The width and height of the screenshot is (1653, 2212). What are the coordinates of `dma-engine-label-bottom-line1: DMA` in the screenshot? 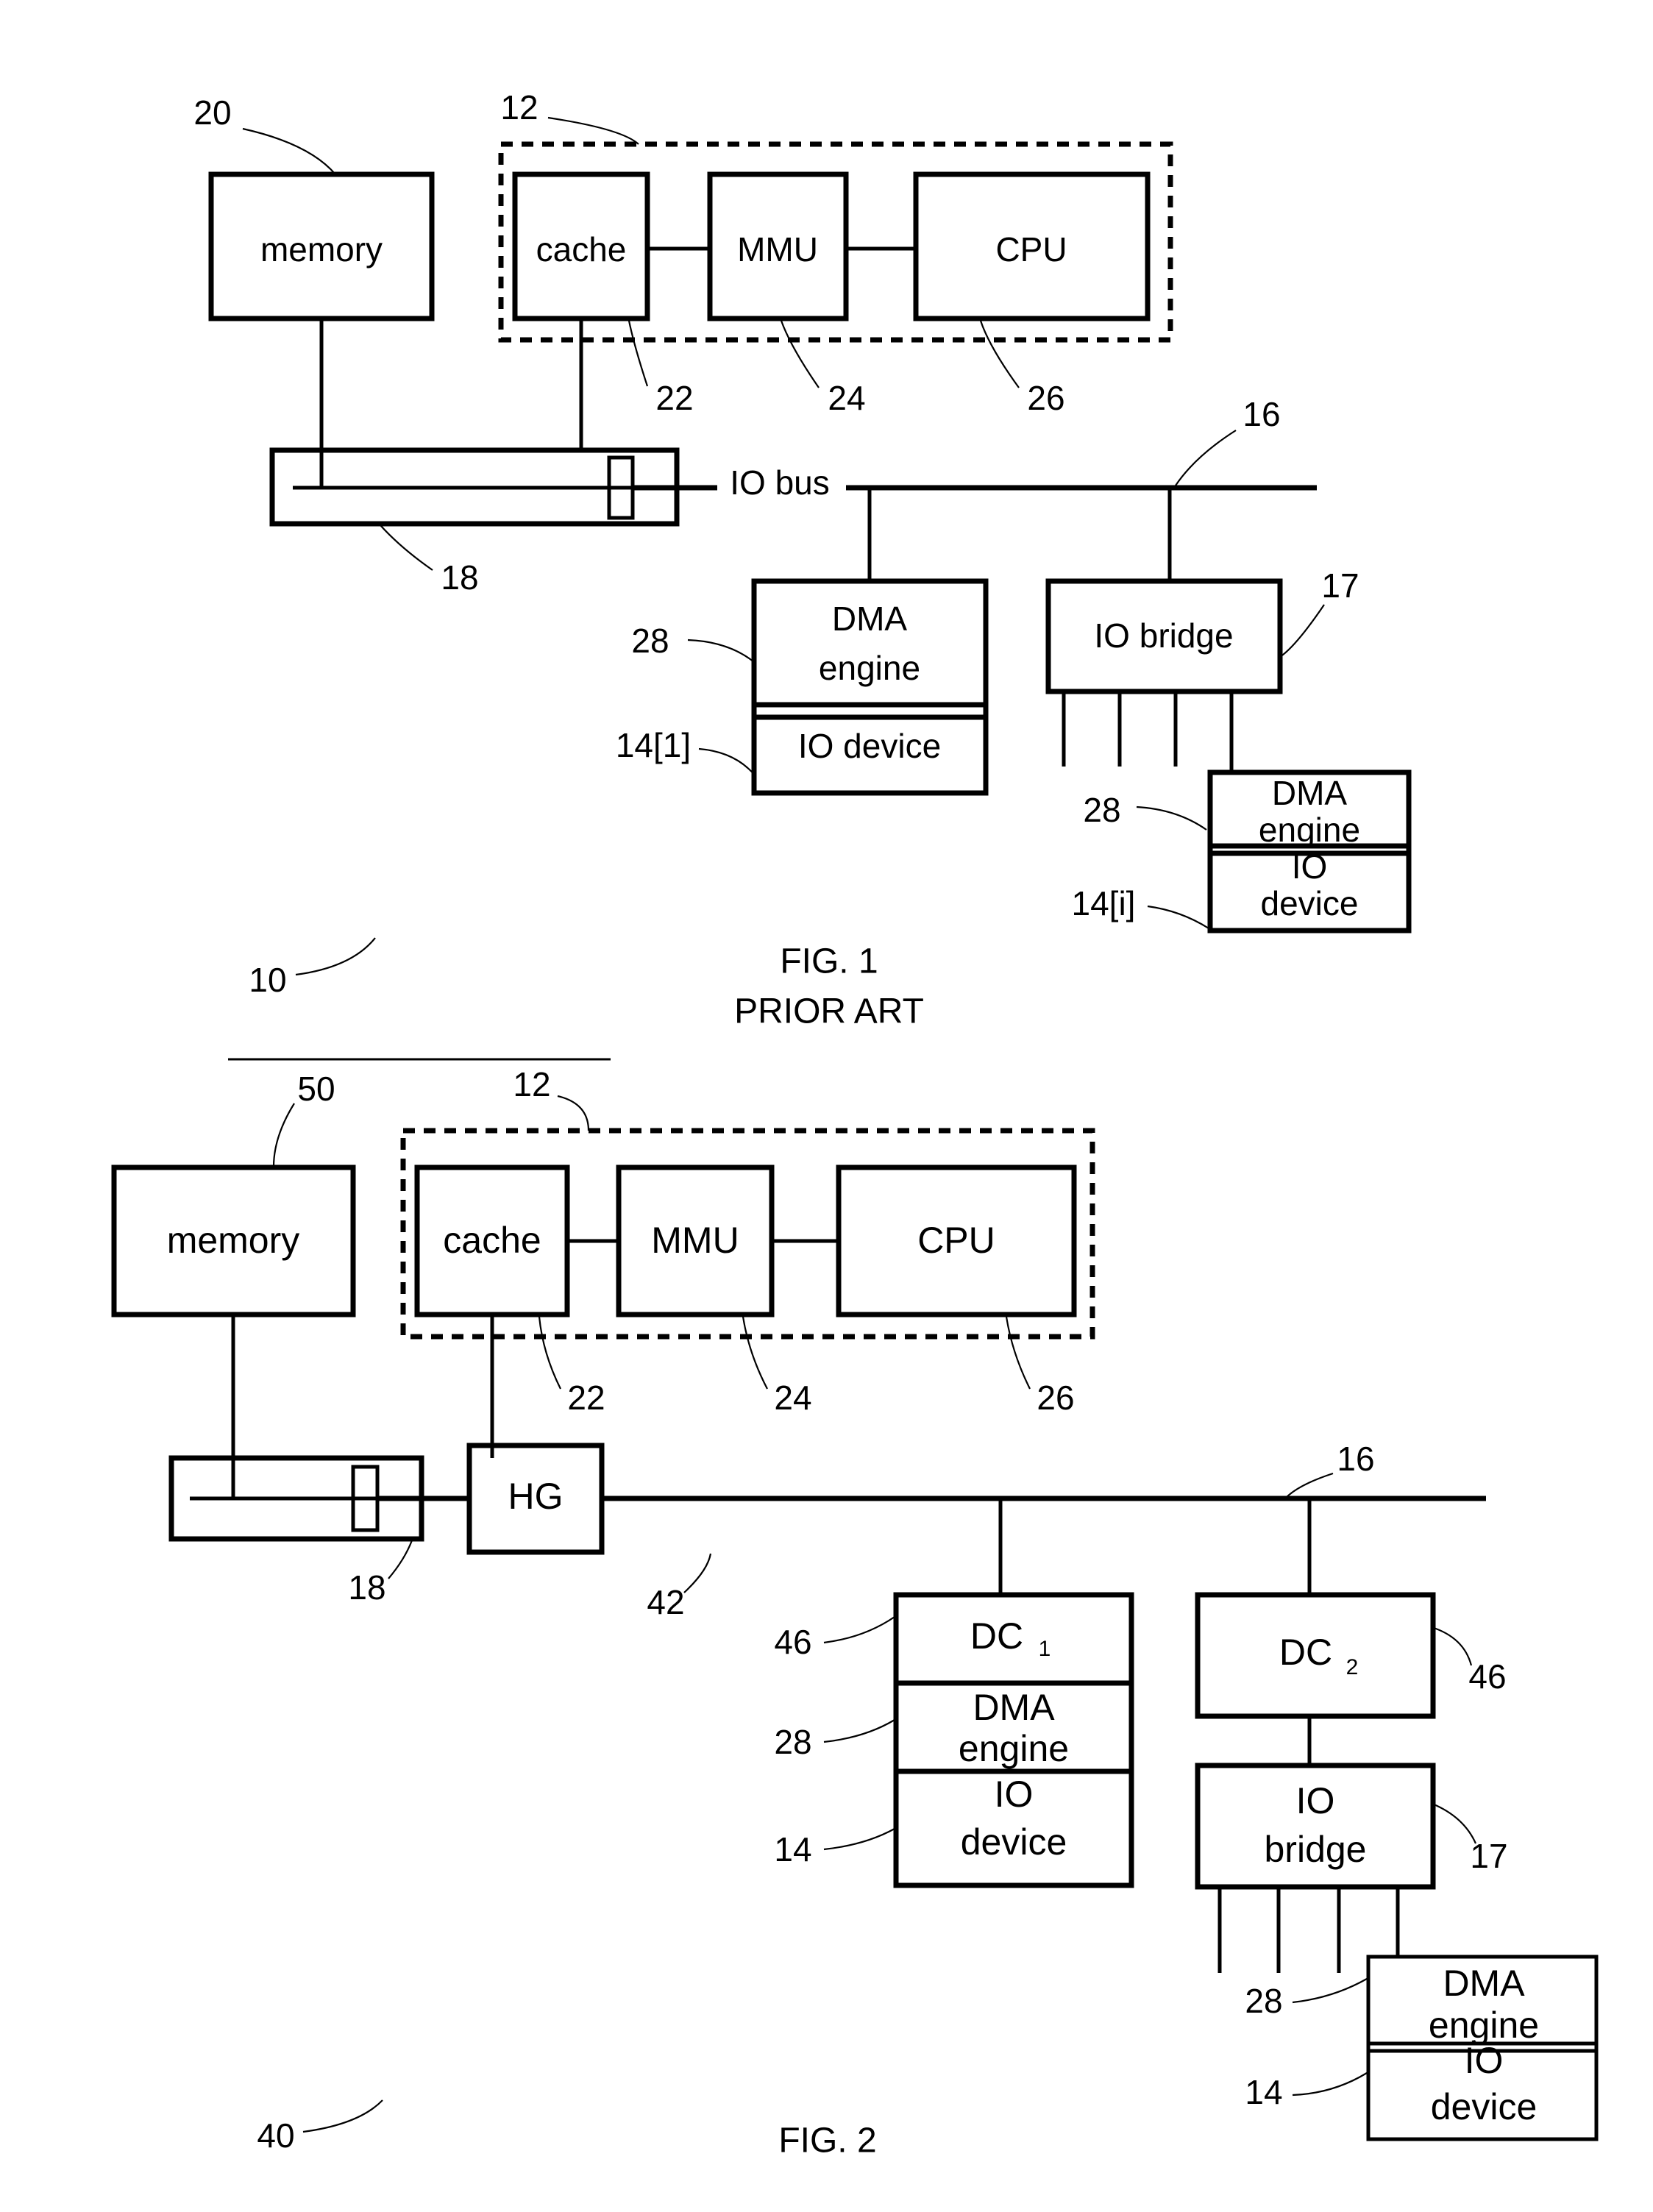 It's located at (1484, 1983).